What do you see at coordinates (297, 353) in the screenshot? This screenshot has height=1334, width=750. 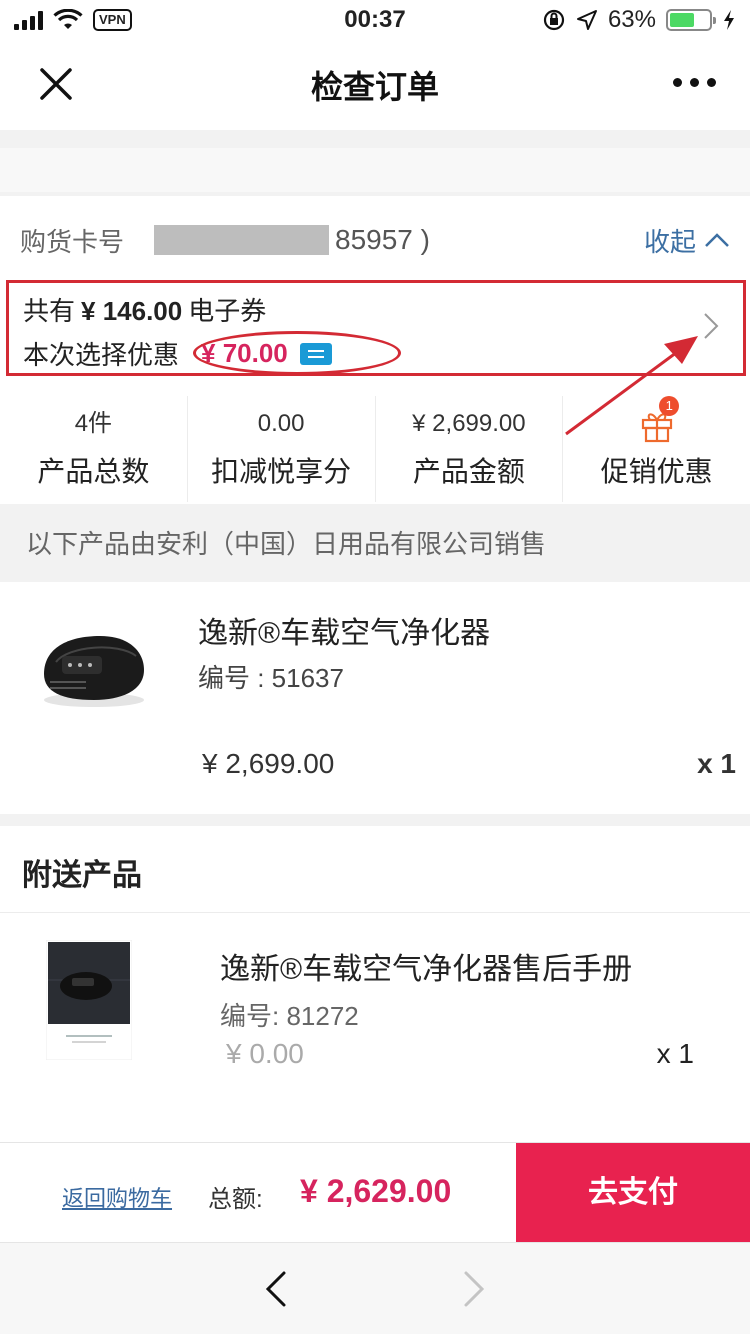 I see `annotation-ellipse` at bounding box center [297, 353].